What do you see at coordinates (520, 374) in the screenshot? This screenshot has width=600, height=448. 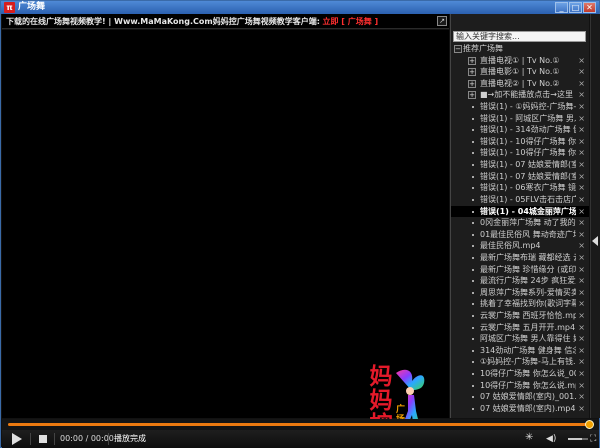 I see `playlist-item: 10得仔广场舞 你怎么说_001.n×` at bounding box center [520, 374].